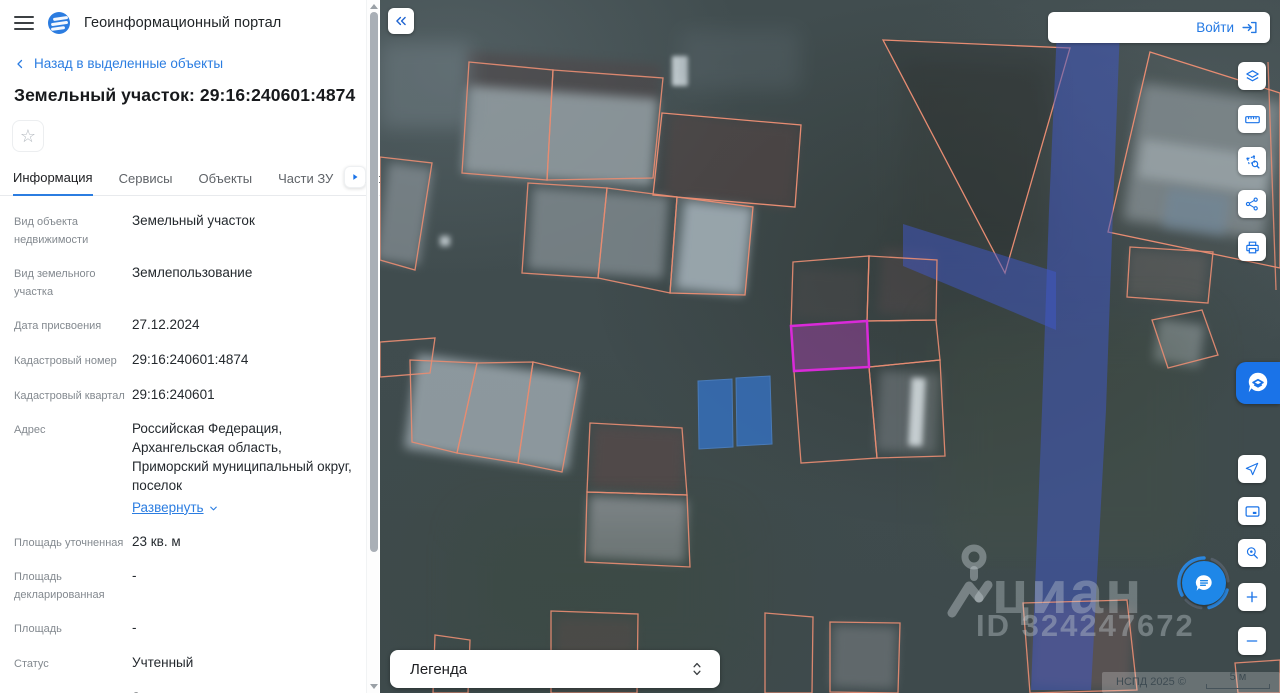 This screenshot has height=693, width=1280. I want to click on scroll-down-icon, so click(374, 686).